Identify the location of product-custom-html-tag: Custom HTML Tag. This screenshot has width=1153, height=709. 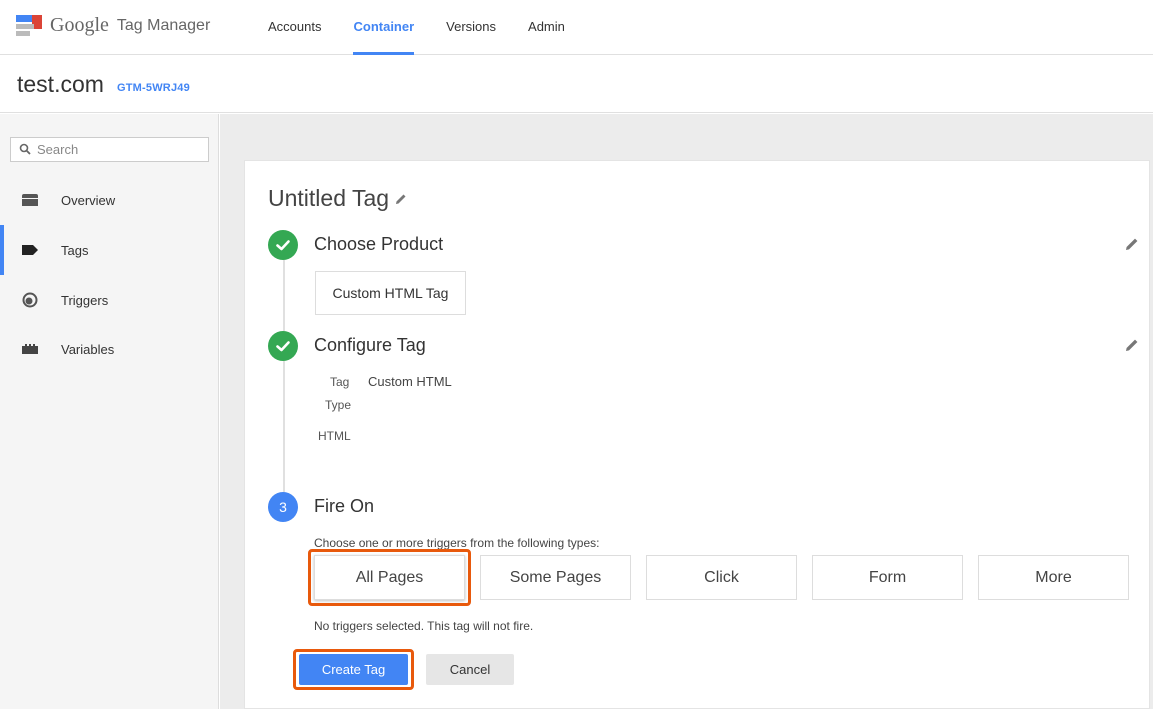
(390, 293).